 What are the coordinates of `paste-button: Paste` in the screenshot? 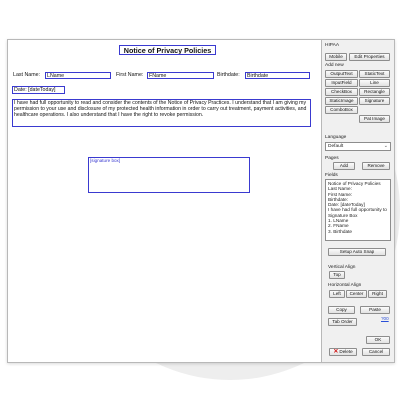 It's located at (375, 310).